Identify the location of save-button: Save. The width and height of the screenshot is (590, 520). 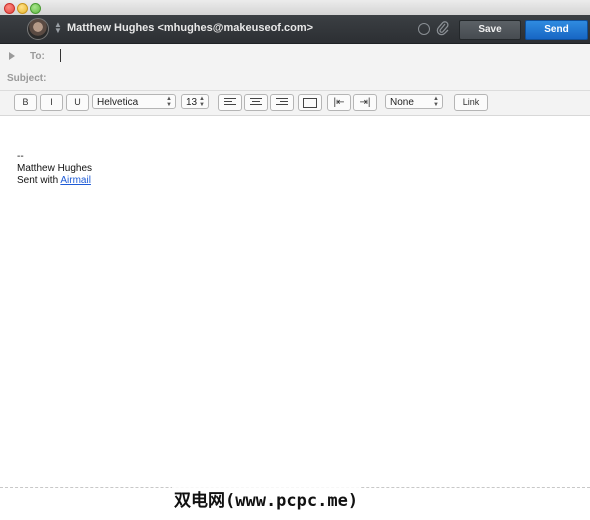
(490, 30).